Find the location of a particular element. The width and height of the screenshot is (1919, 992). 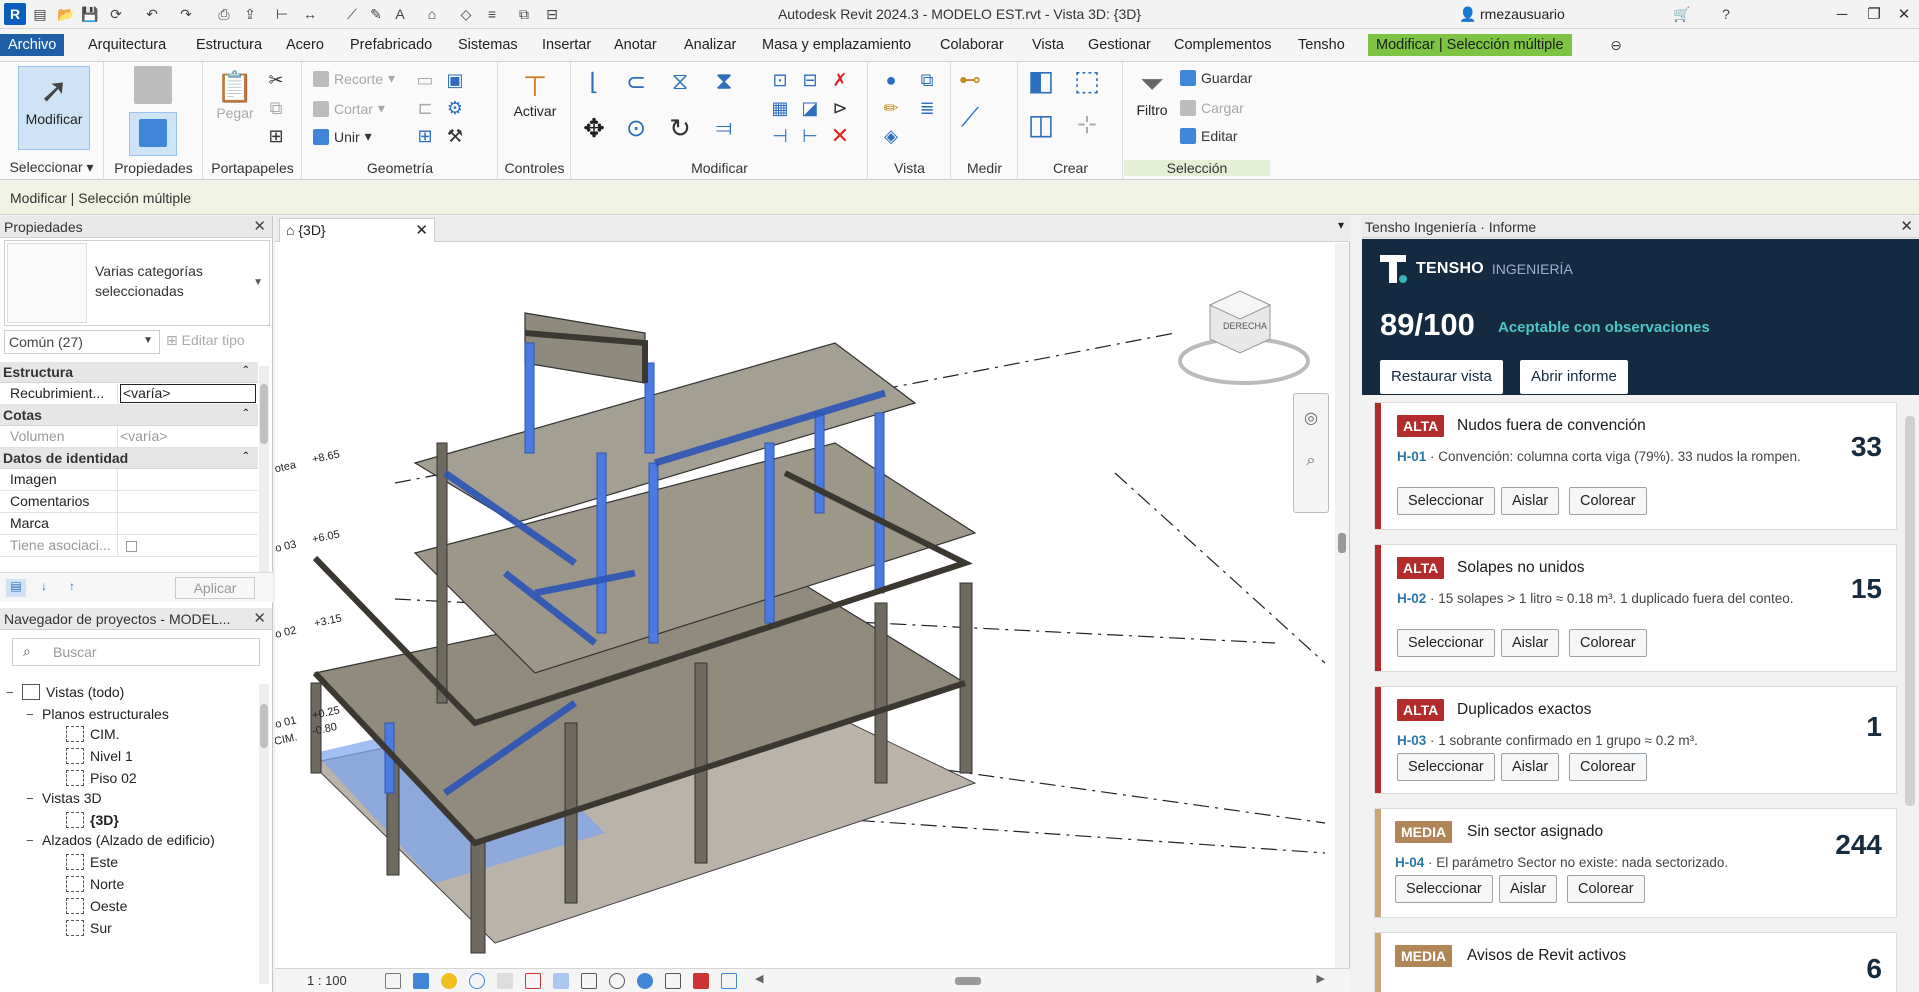

tab-masa: Masa y emplazamiento is located at coordinates (836, 46).